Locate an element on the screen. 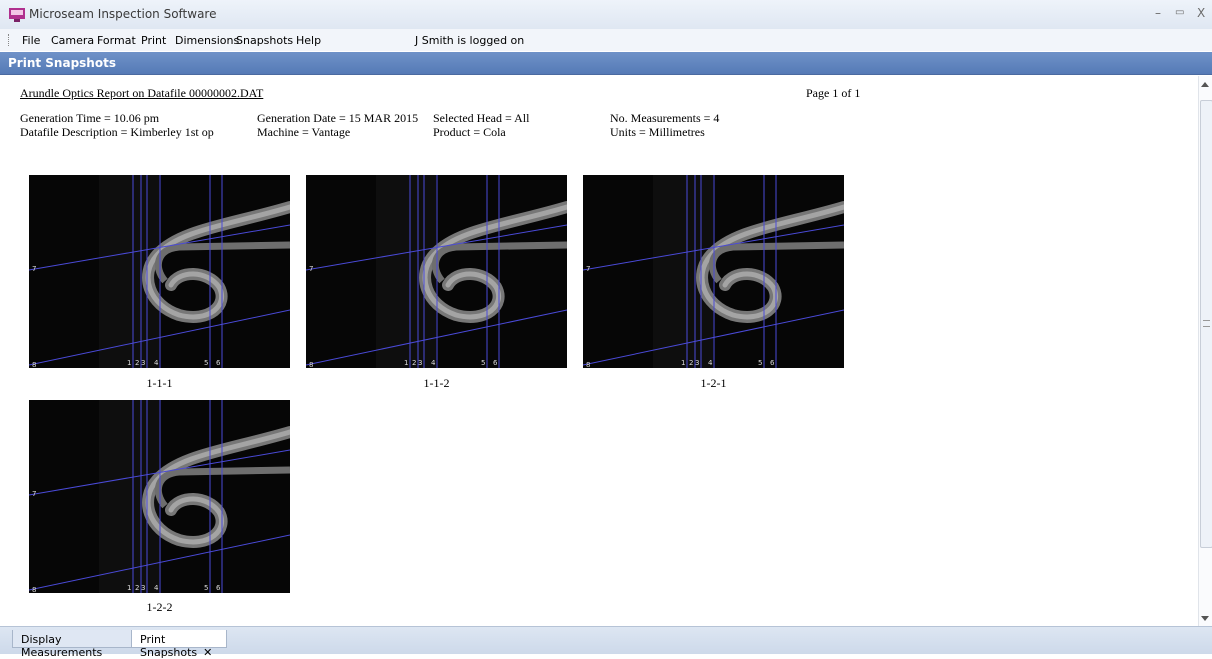 The image size is (1212, 659). snapshot-caption: 1-2-1 is located at coordinates (713, 383).